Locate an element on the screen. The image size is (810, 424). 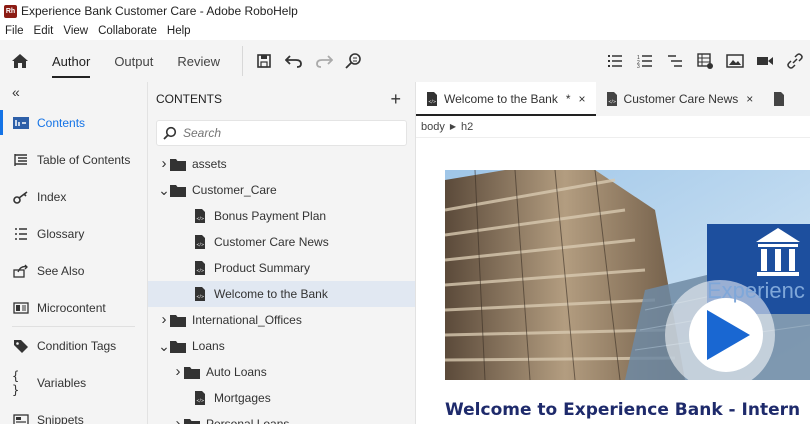
mode-tab-review: Review is located at coordinates (198, 61).